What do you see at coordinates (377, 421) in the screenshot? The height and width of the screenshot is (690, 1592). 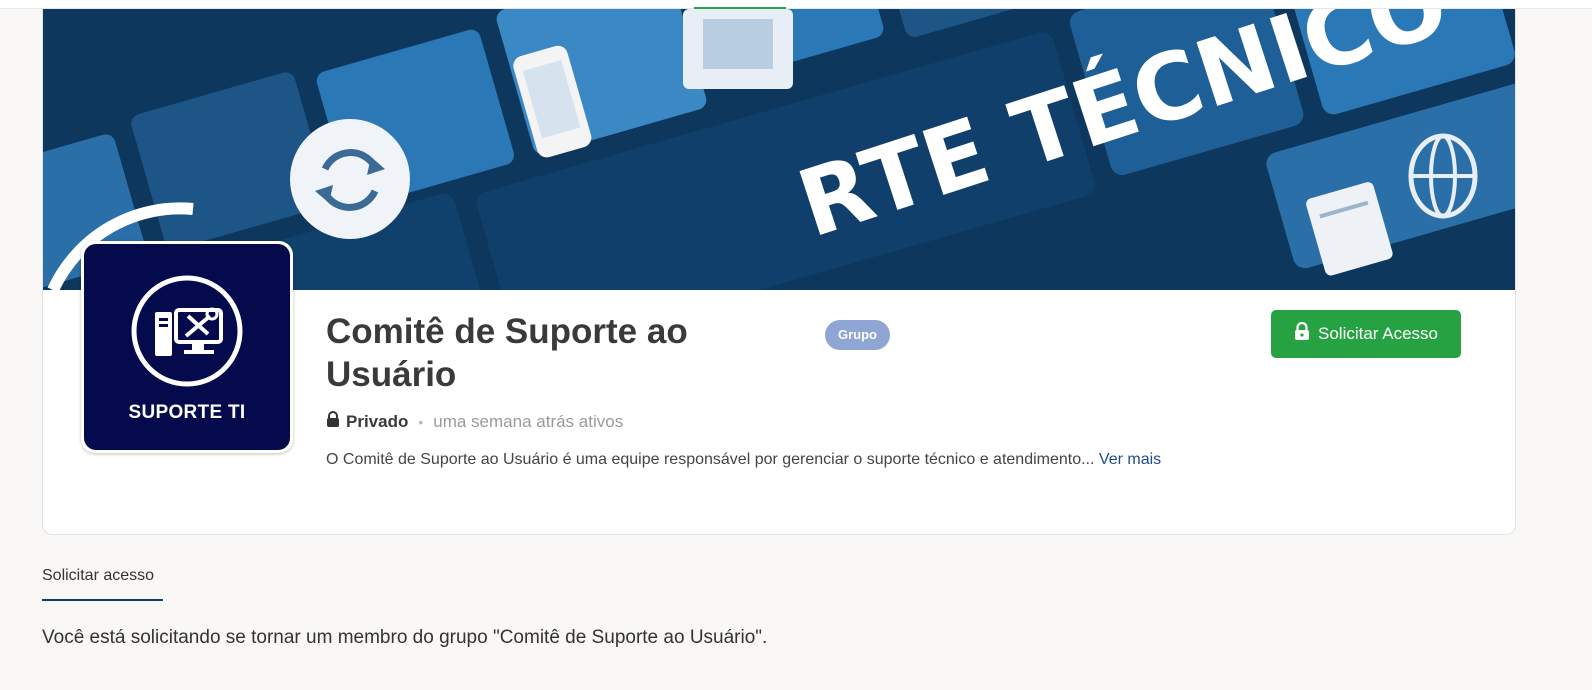 I see `privacy-label: Privado` at bounding box center [377, 421].